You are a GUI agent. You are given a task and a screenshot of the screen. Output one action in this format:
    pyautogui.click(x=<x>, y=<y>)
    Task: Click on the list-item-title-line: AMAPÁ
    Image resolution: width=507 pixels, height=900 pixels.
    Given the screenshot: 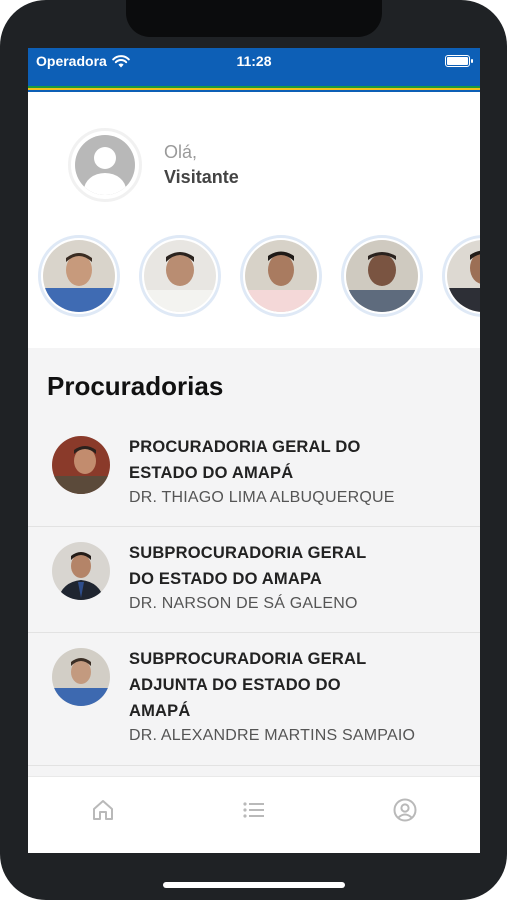 What is the action you would take?
    pyautogui.click(x=160, y=711)
    